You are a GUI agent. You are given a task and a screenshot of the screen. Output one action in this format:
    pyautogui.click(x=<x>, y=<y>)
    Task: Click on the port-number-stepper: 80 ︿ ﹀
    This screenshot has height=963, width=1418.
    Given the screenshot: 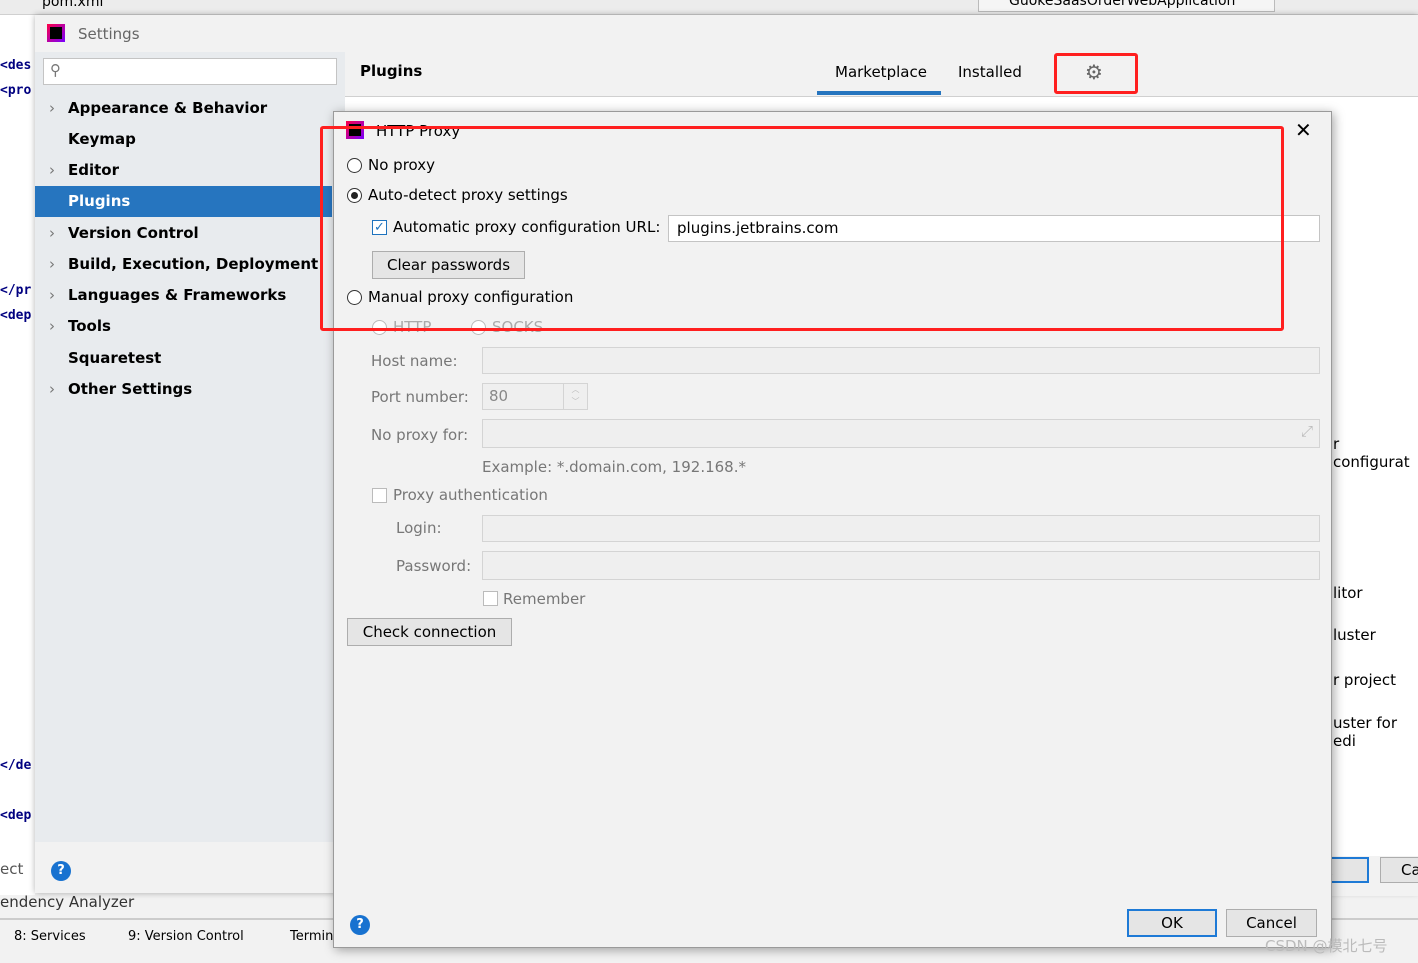 What is the action you would take?
    pyautogui.click(x=535, y=396)
    